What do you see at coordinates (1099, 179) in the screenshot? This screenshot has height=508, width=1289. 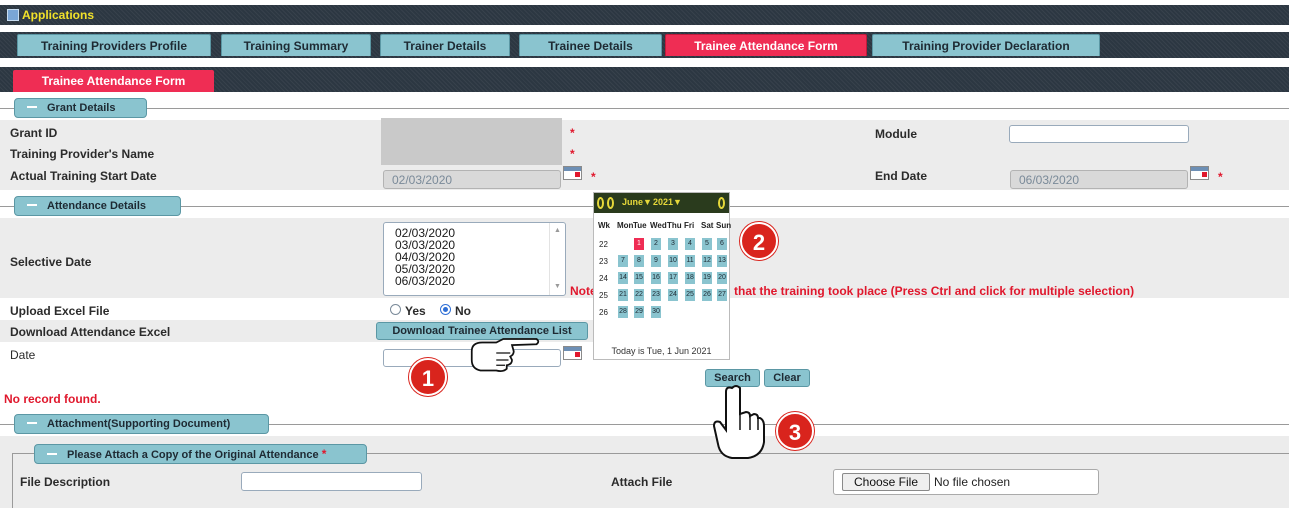 I see `end-date-field: 06/03/2020` at bounding box center [1099, 179].